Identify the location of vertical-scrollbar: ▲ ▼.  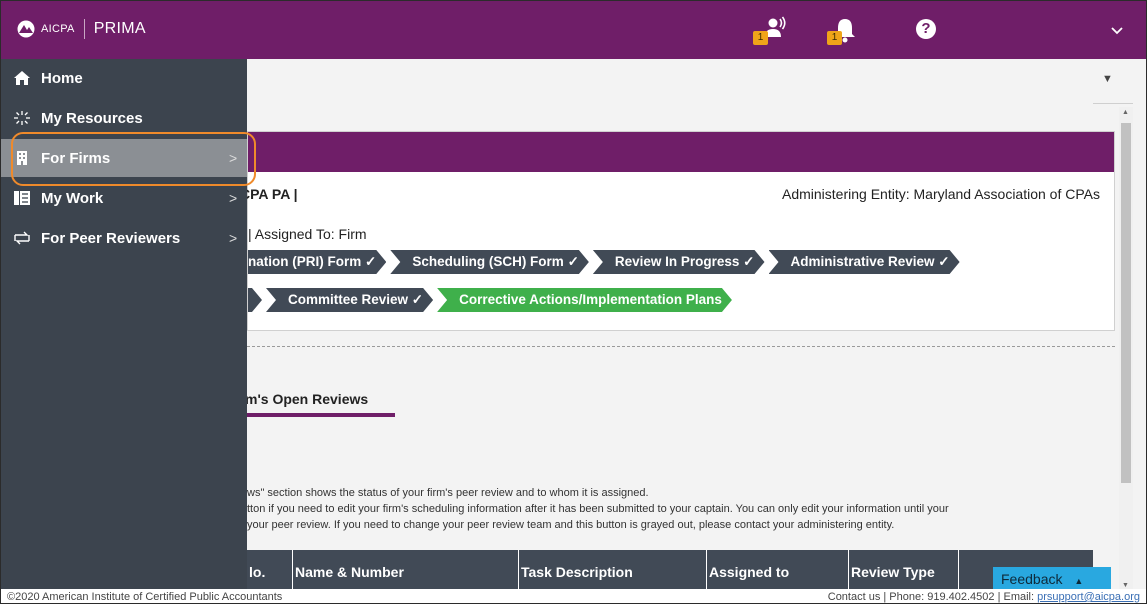
(1126, 348).